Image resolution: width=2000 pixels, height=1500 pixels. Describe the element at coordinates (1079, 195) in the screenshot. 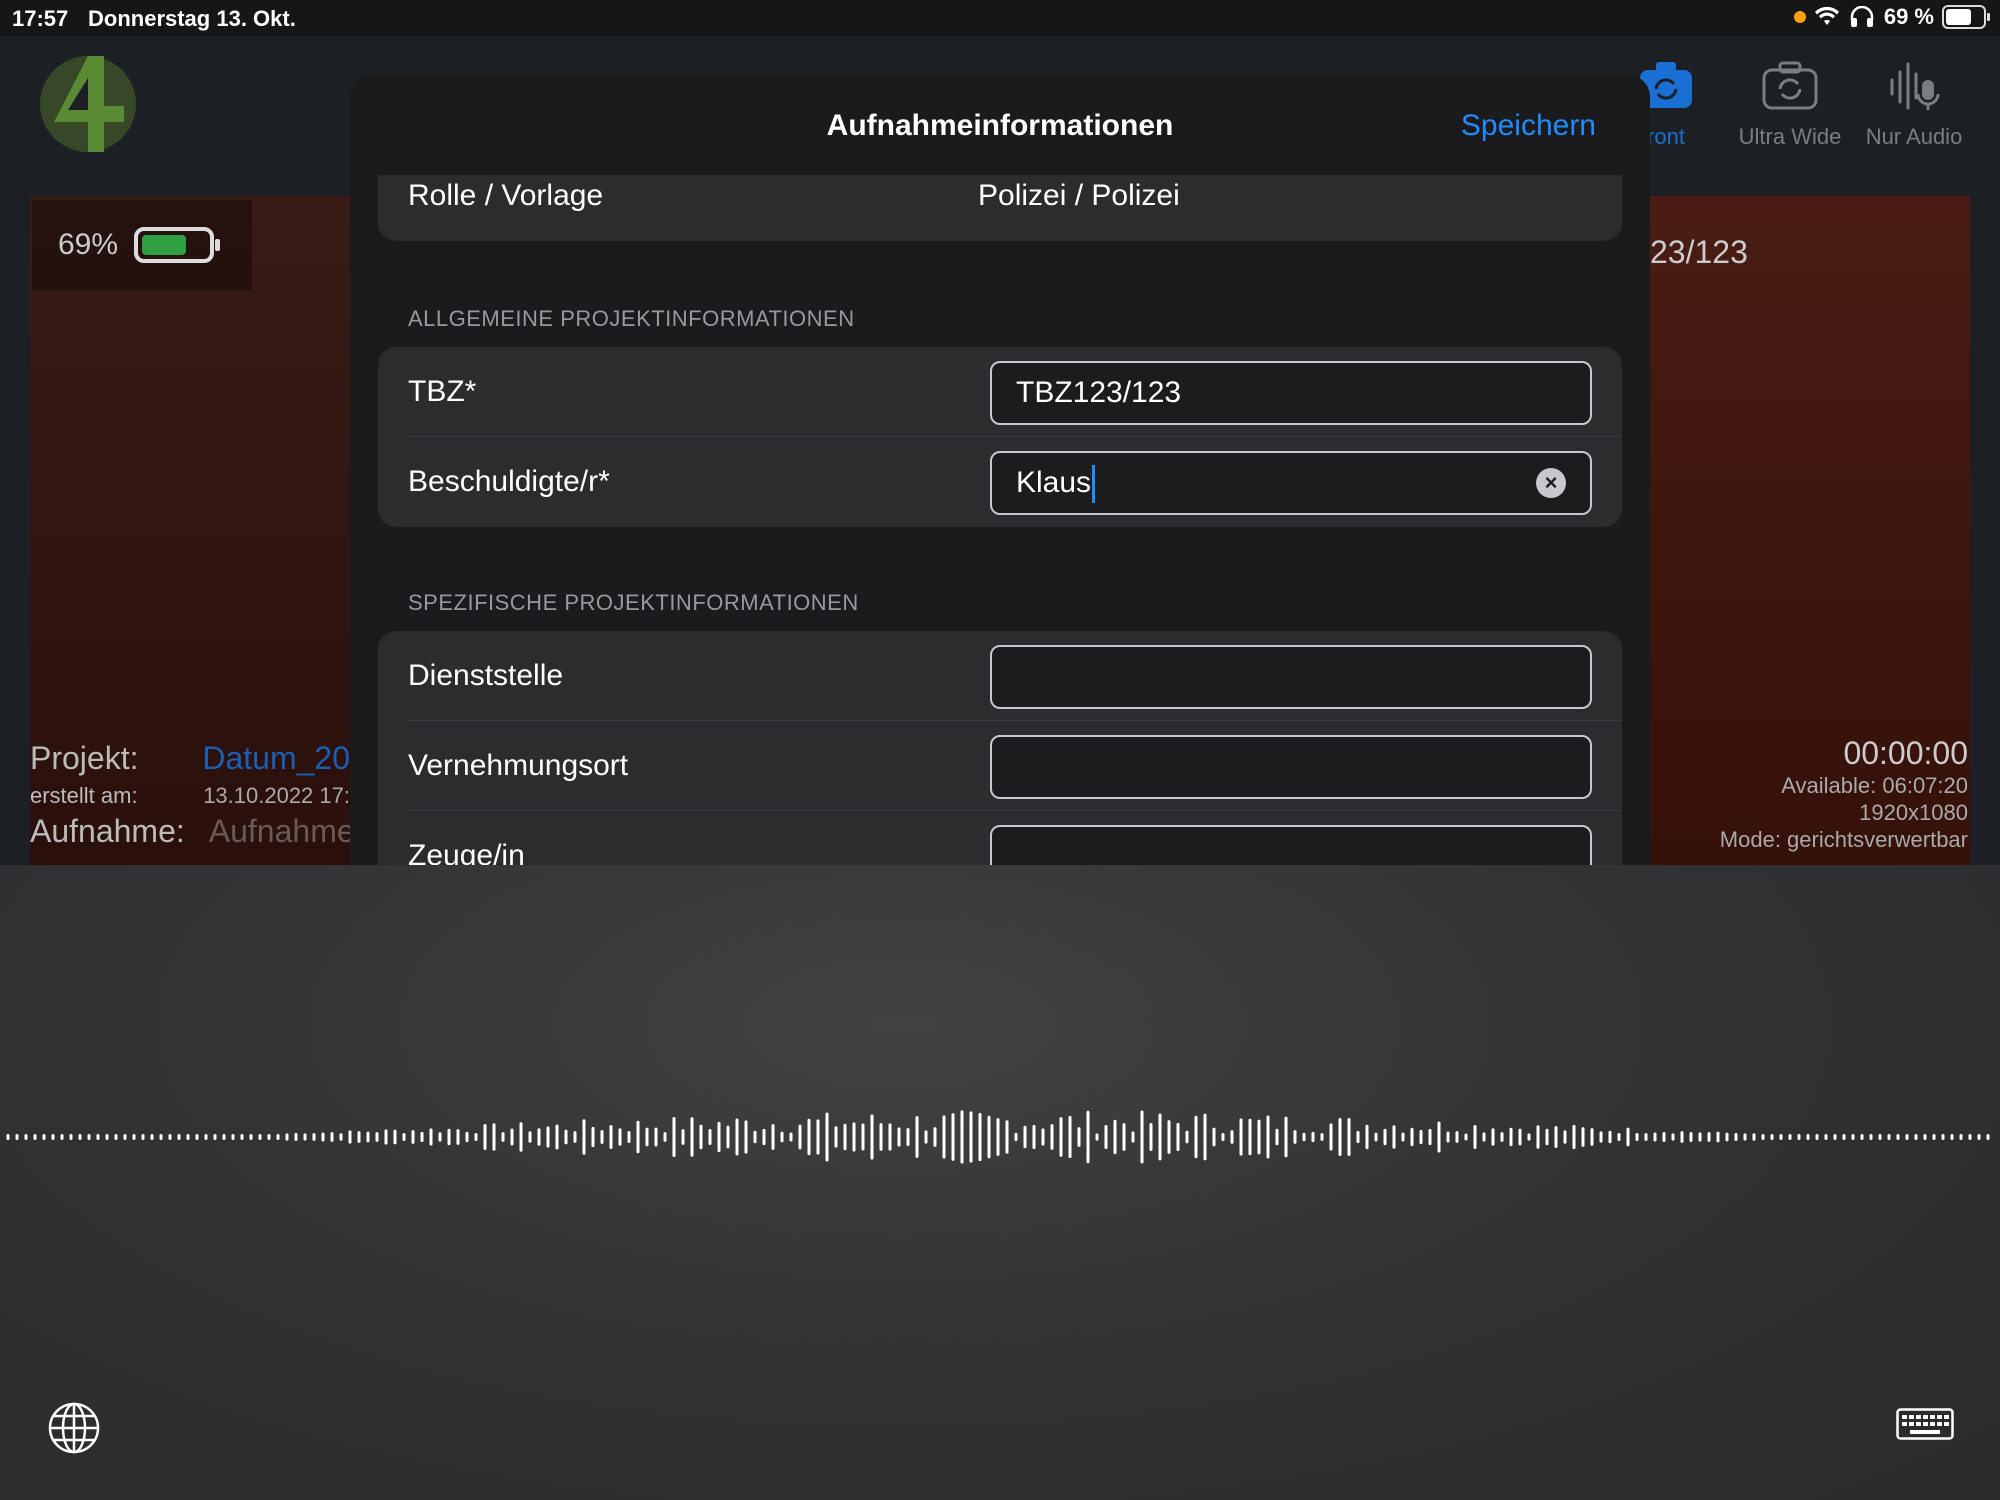

I see `role-value: Polizei / Polizei` at that location.